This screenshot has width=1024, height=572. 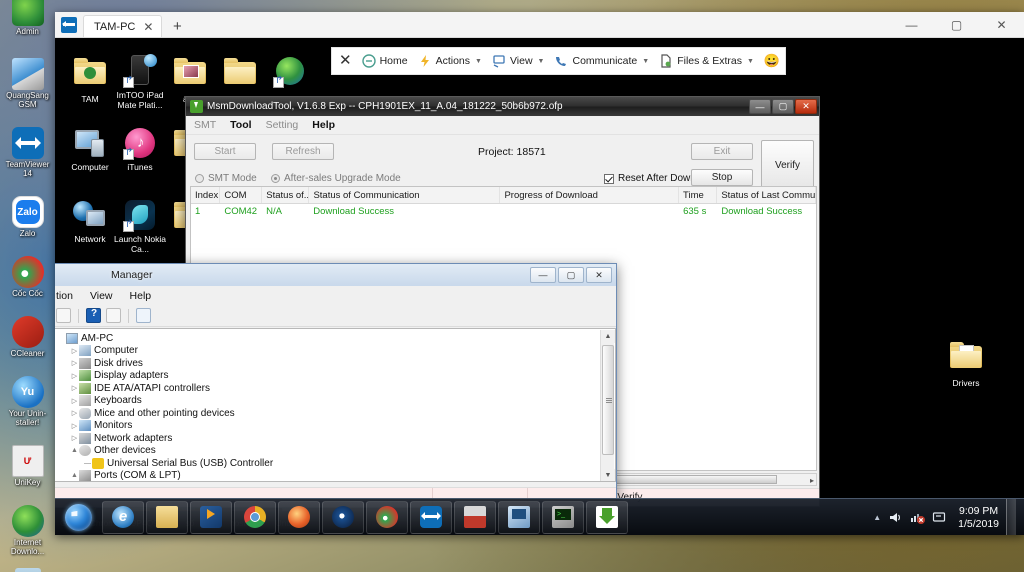 What do you see at coordinates (148, 27) in the screenshot?
I see `close-icon: ✕` at bounding box center [148, 27].